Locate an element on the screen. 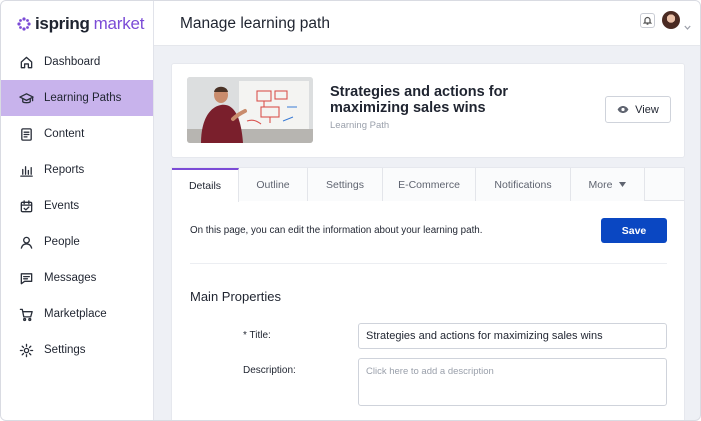 The width and height of the screenshot is (701, 421). tab-label: More is located at coordinates (600, 184).